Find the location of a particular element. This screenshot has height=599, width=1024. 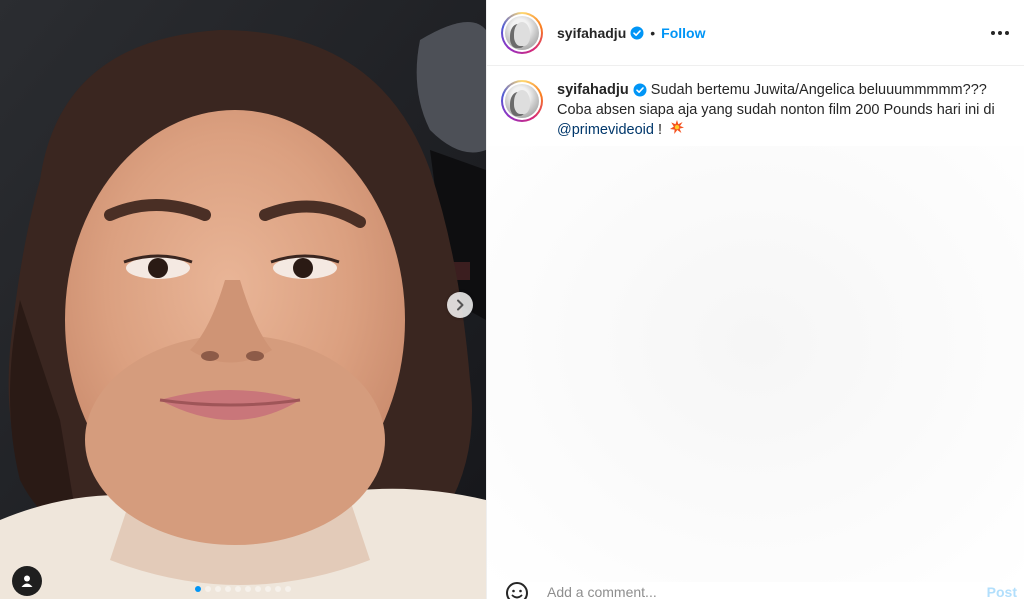

caption-mention-link: @primevideoid is located at coordinates (605, 130).